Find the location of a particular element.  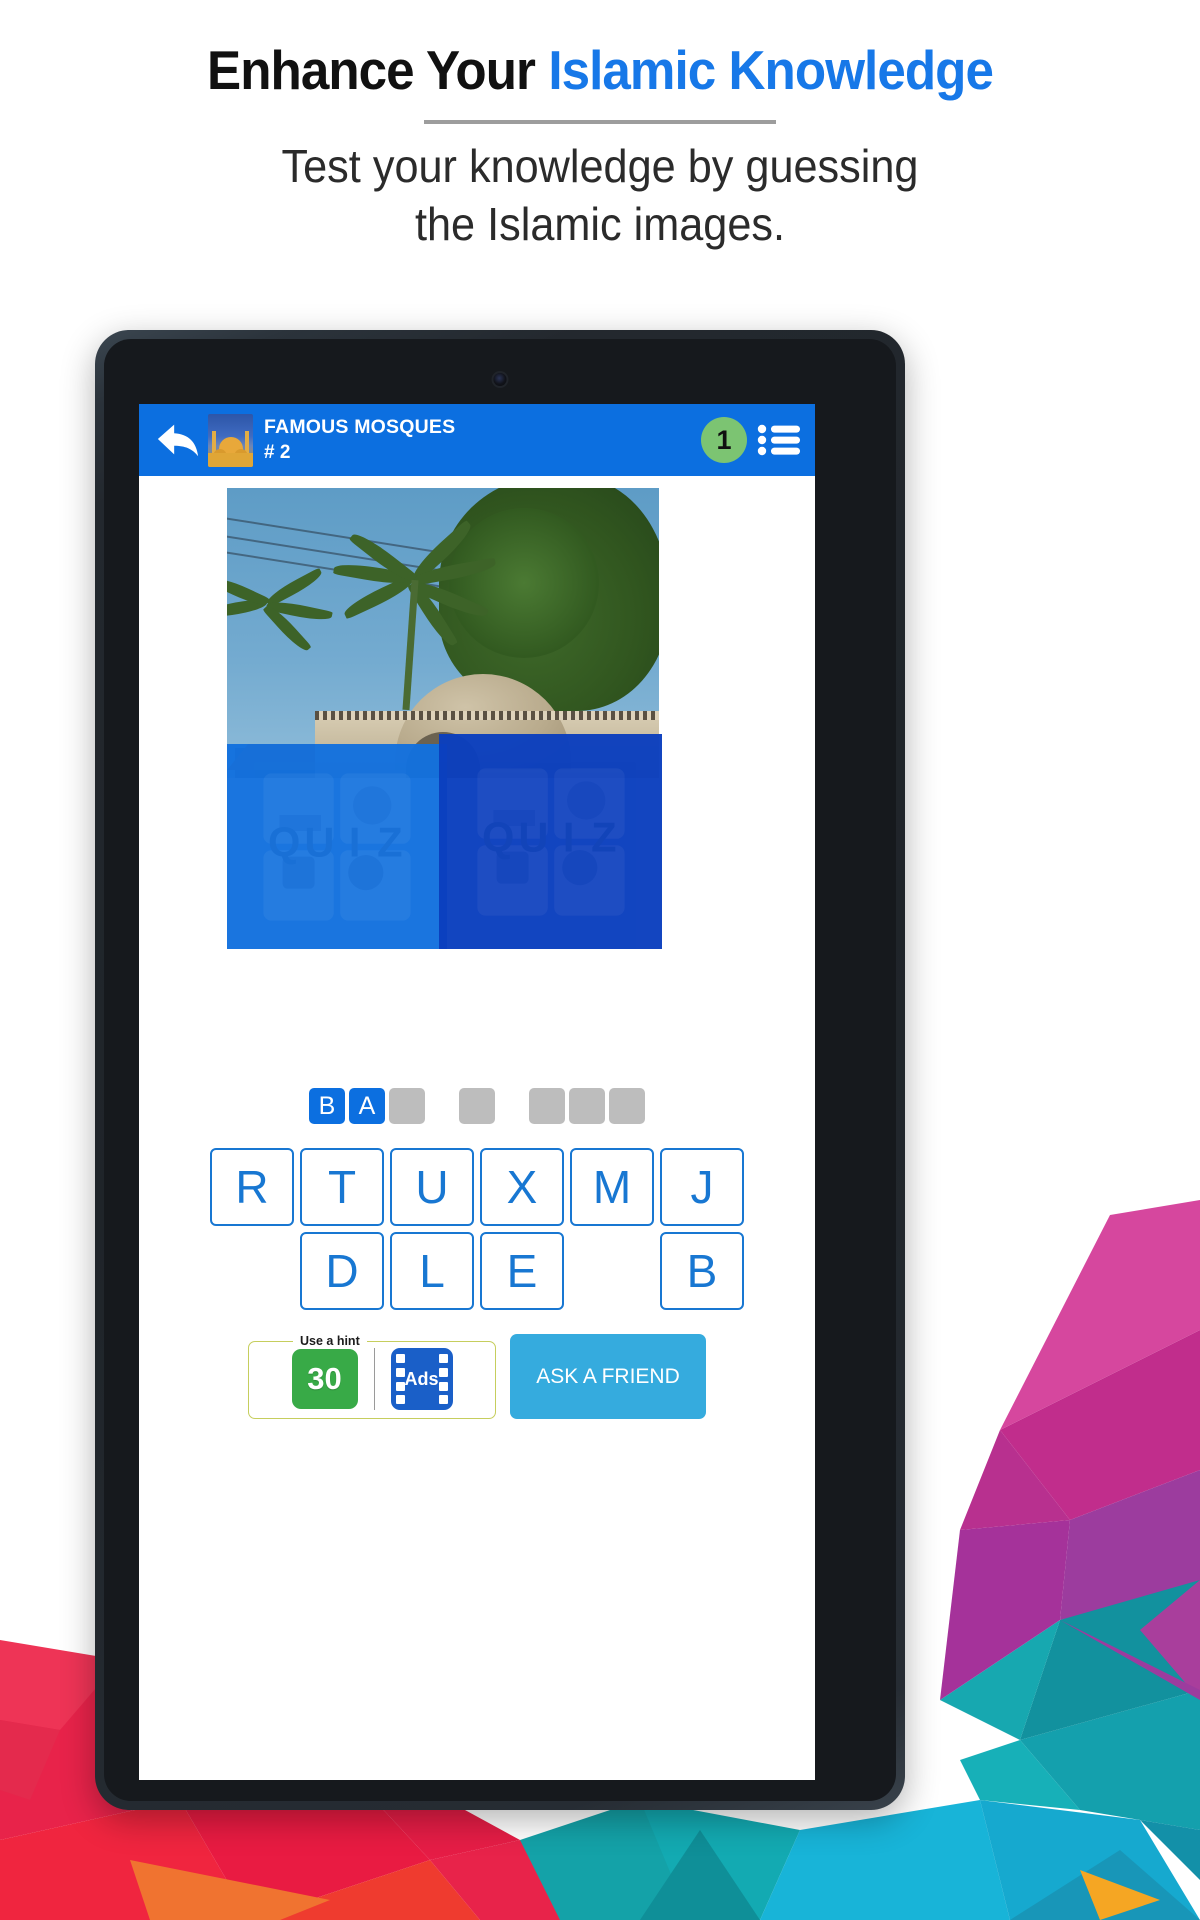

quiz-overlay-panel-light: QU IZ is located at coordinates (337, 846).